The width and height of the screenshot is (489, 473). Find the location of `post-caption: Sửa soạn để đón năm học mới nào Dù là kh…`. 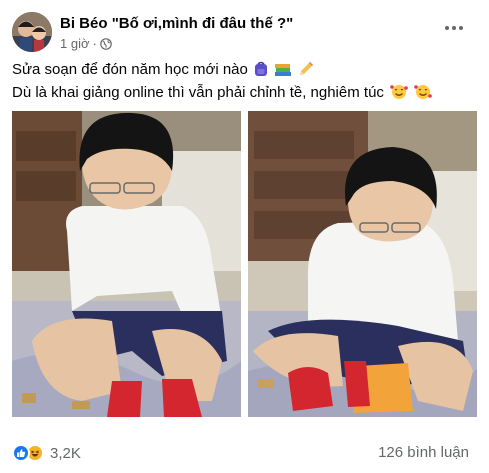

post-caption: Sửa soạn để đón năm học mới nào Dù là kh… is located at coordinates (244, 83).